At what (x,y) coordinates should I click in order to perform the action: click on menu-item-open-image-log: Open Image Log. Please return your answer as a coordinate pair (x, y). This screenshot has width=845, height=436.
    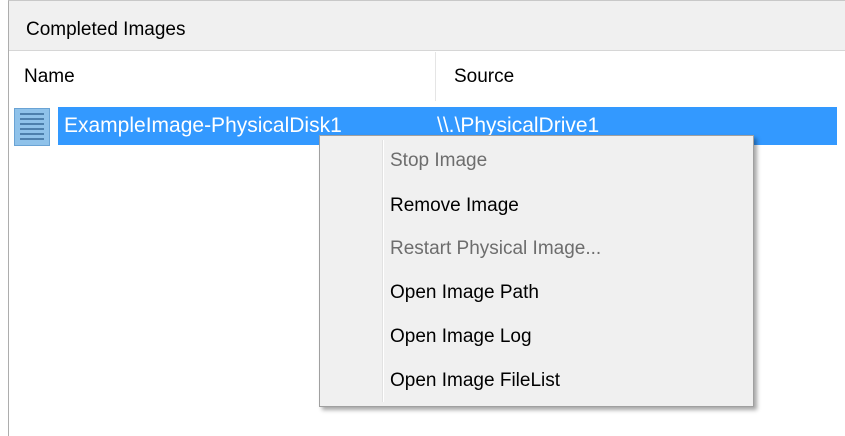
    Looking at the image, I should click on (461, 337).